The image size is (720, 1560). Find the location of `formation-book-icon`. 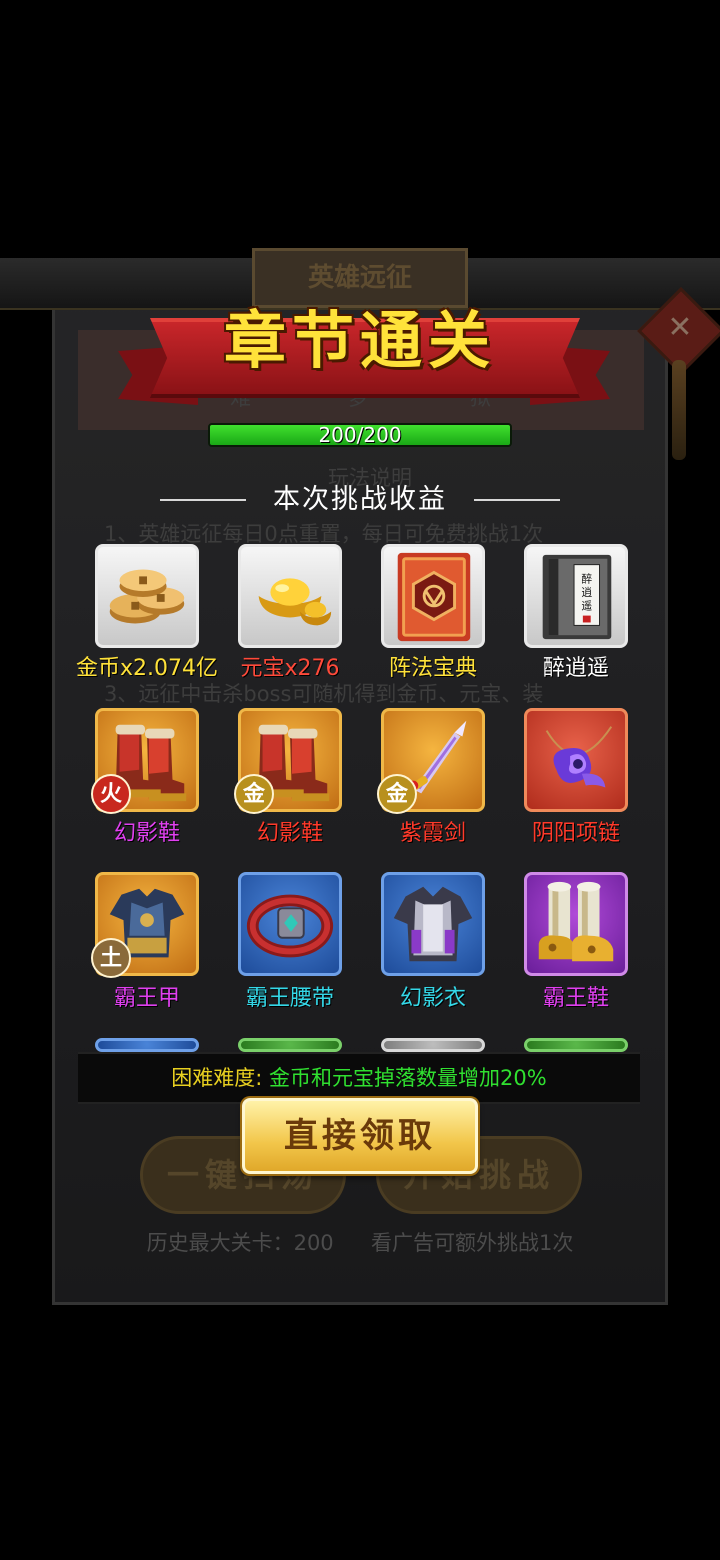

formation-book-icon is located at coordinates (433, 596).